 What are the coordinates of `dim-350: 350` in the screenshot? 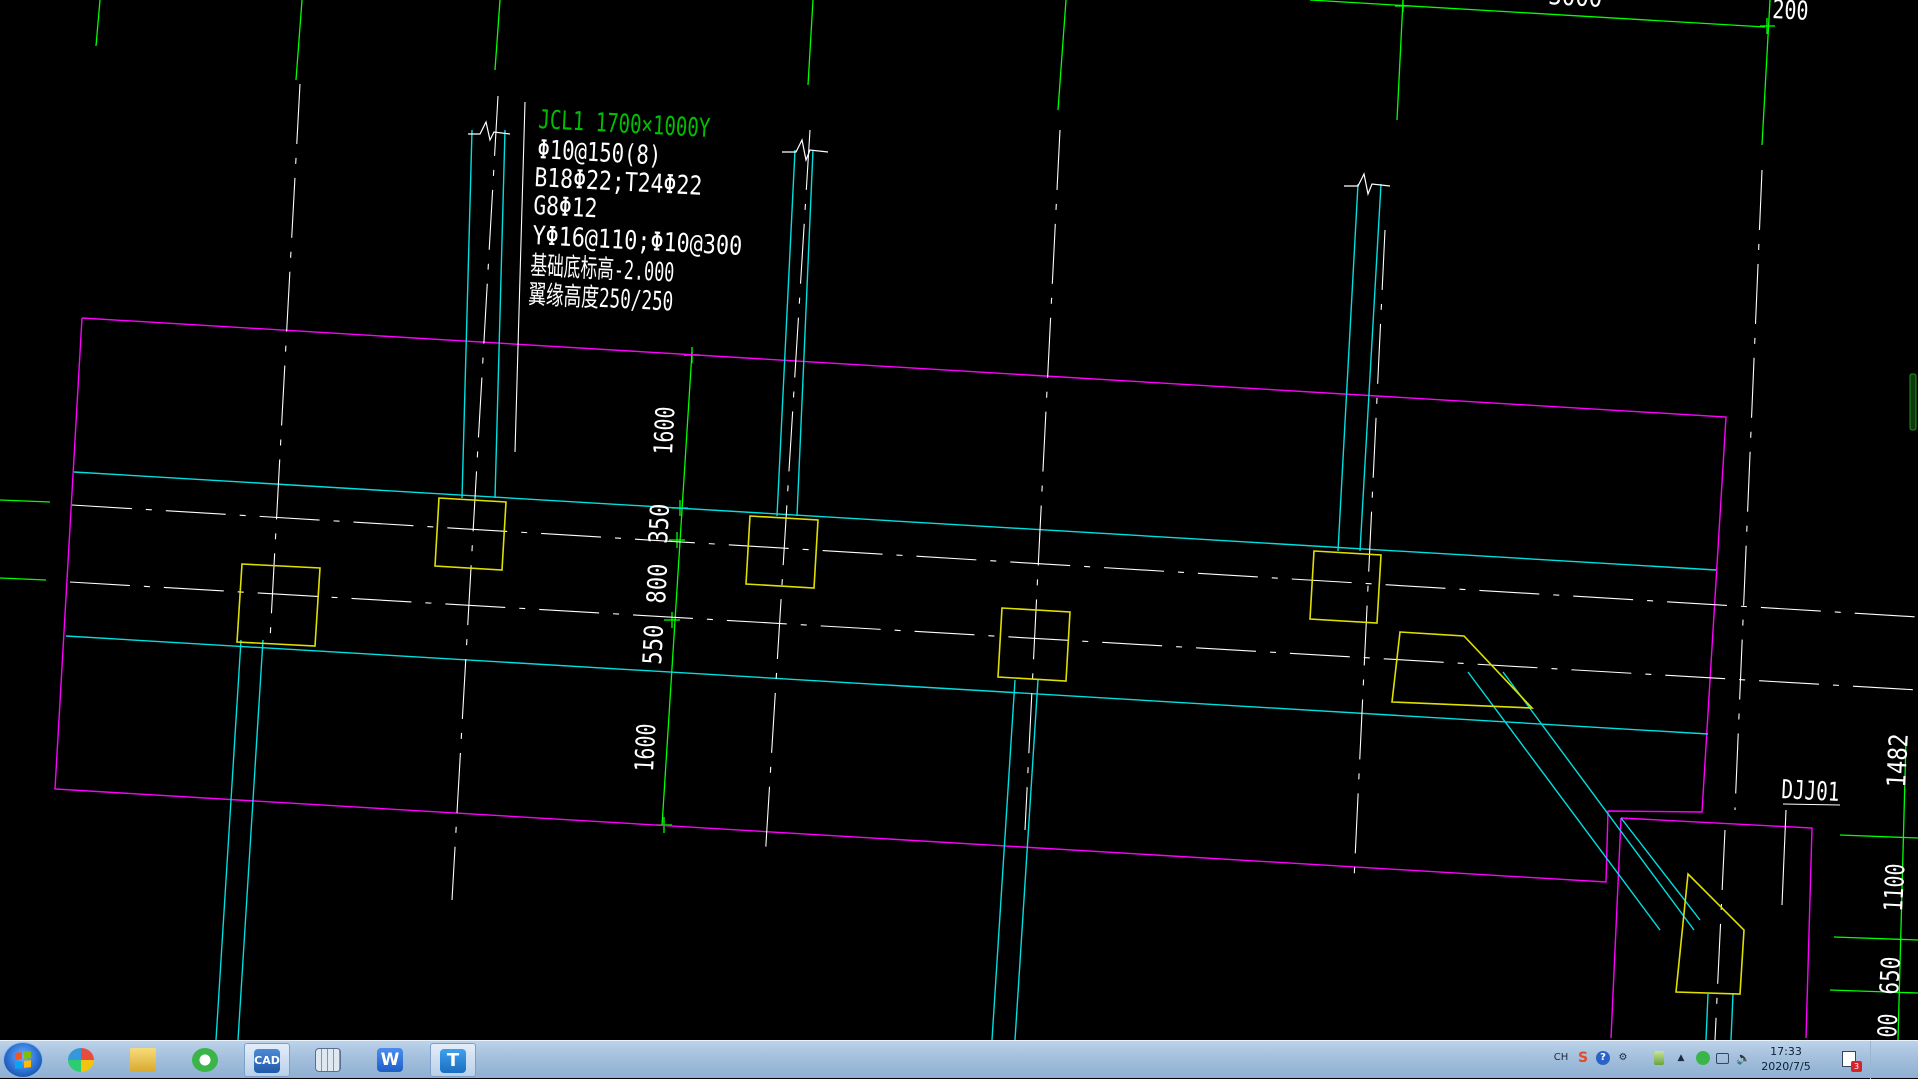 It's located at (660, 524).